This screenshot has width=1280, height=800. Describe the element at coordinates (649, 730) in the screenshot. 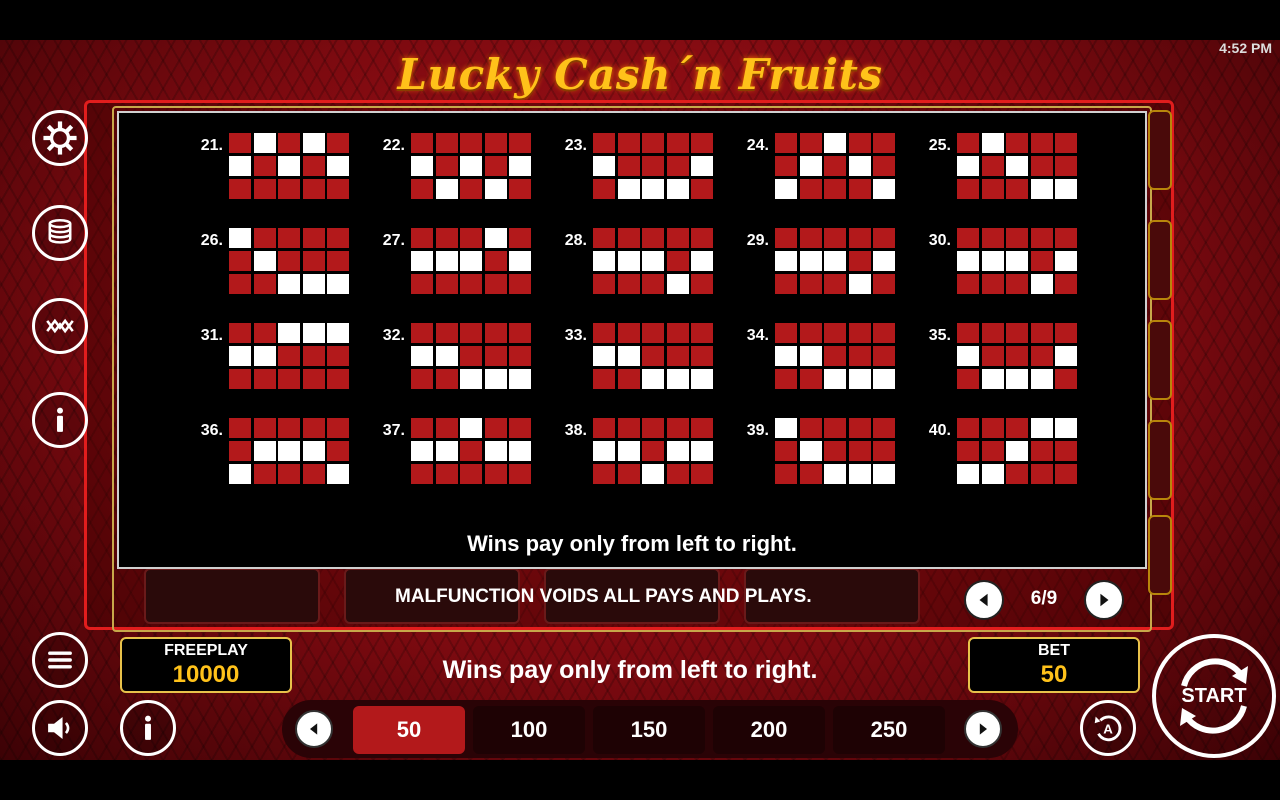

I see `bet-option: 150` at that location.